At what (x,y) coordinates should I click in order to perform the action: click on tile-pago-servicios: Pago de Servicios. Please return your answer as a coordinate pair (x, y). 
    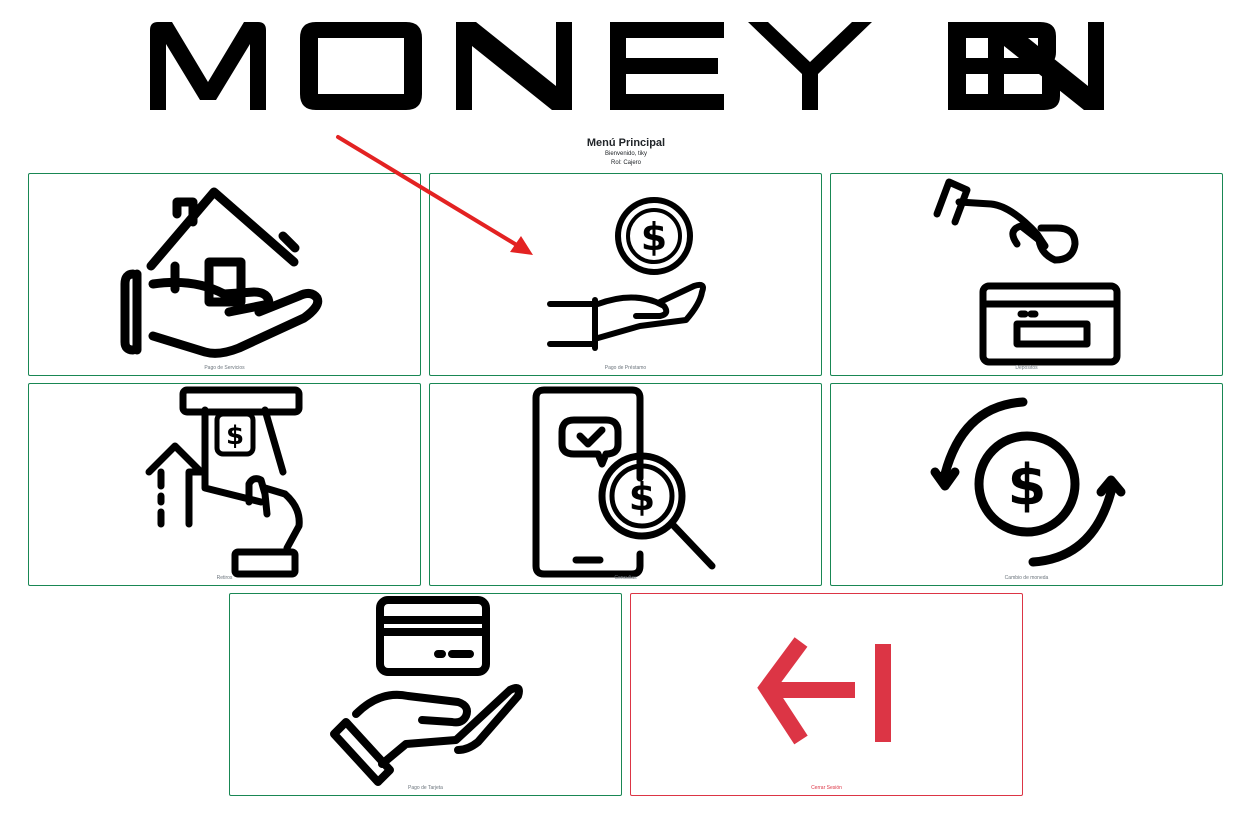
    Looking at the image, I should click on (224, 274).